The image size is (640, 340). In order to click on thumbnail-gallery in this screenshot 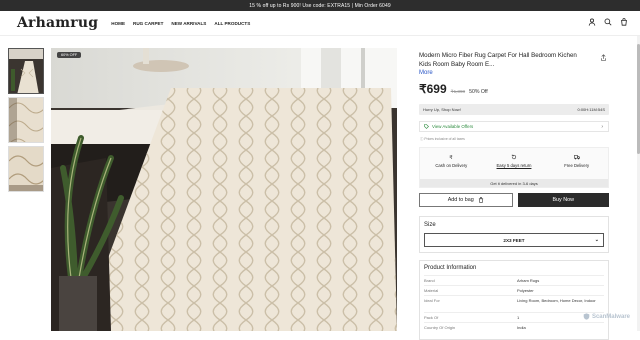, I will do `click(26, 121)`.